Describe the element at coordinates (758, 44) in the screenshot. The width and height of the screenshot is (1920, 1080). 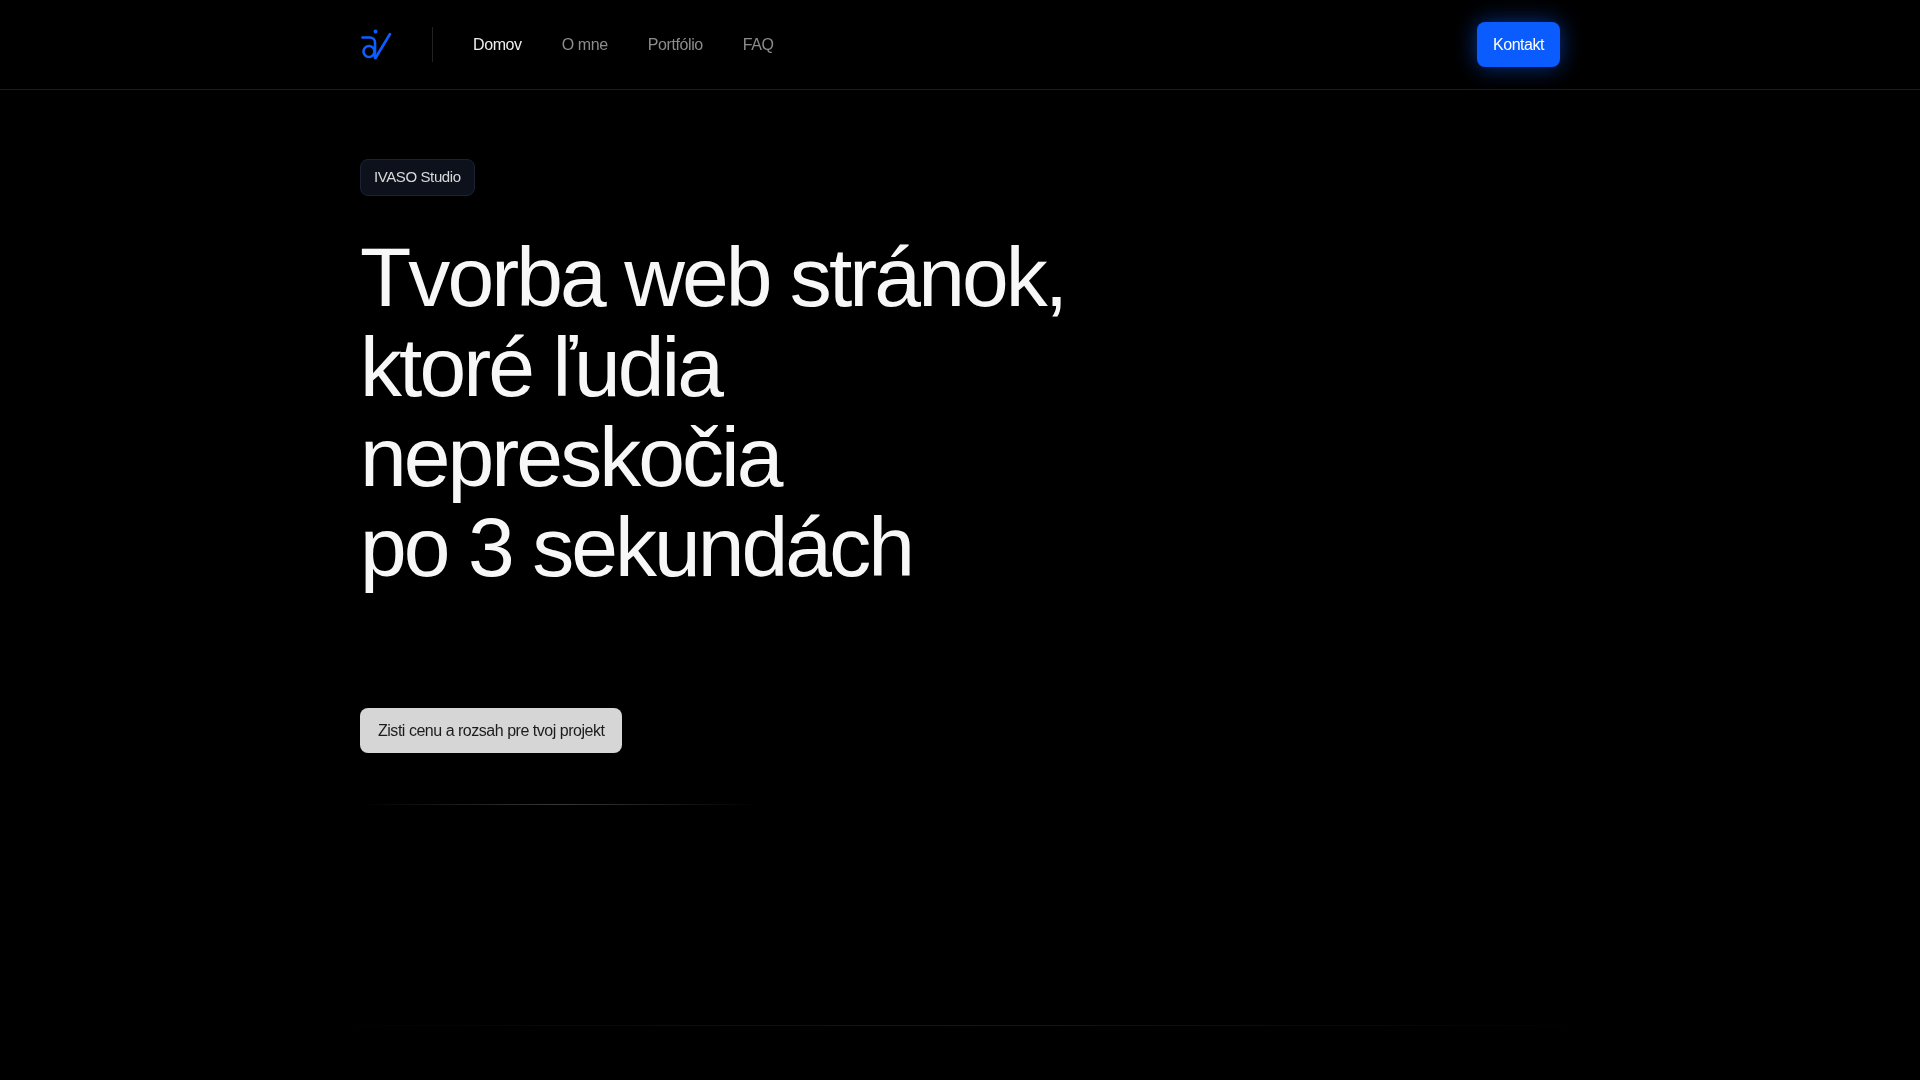
I see `nav-link: FAQ` at that location.